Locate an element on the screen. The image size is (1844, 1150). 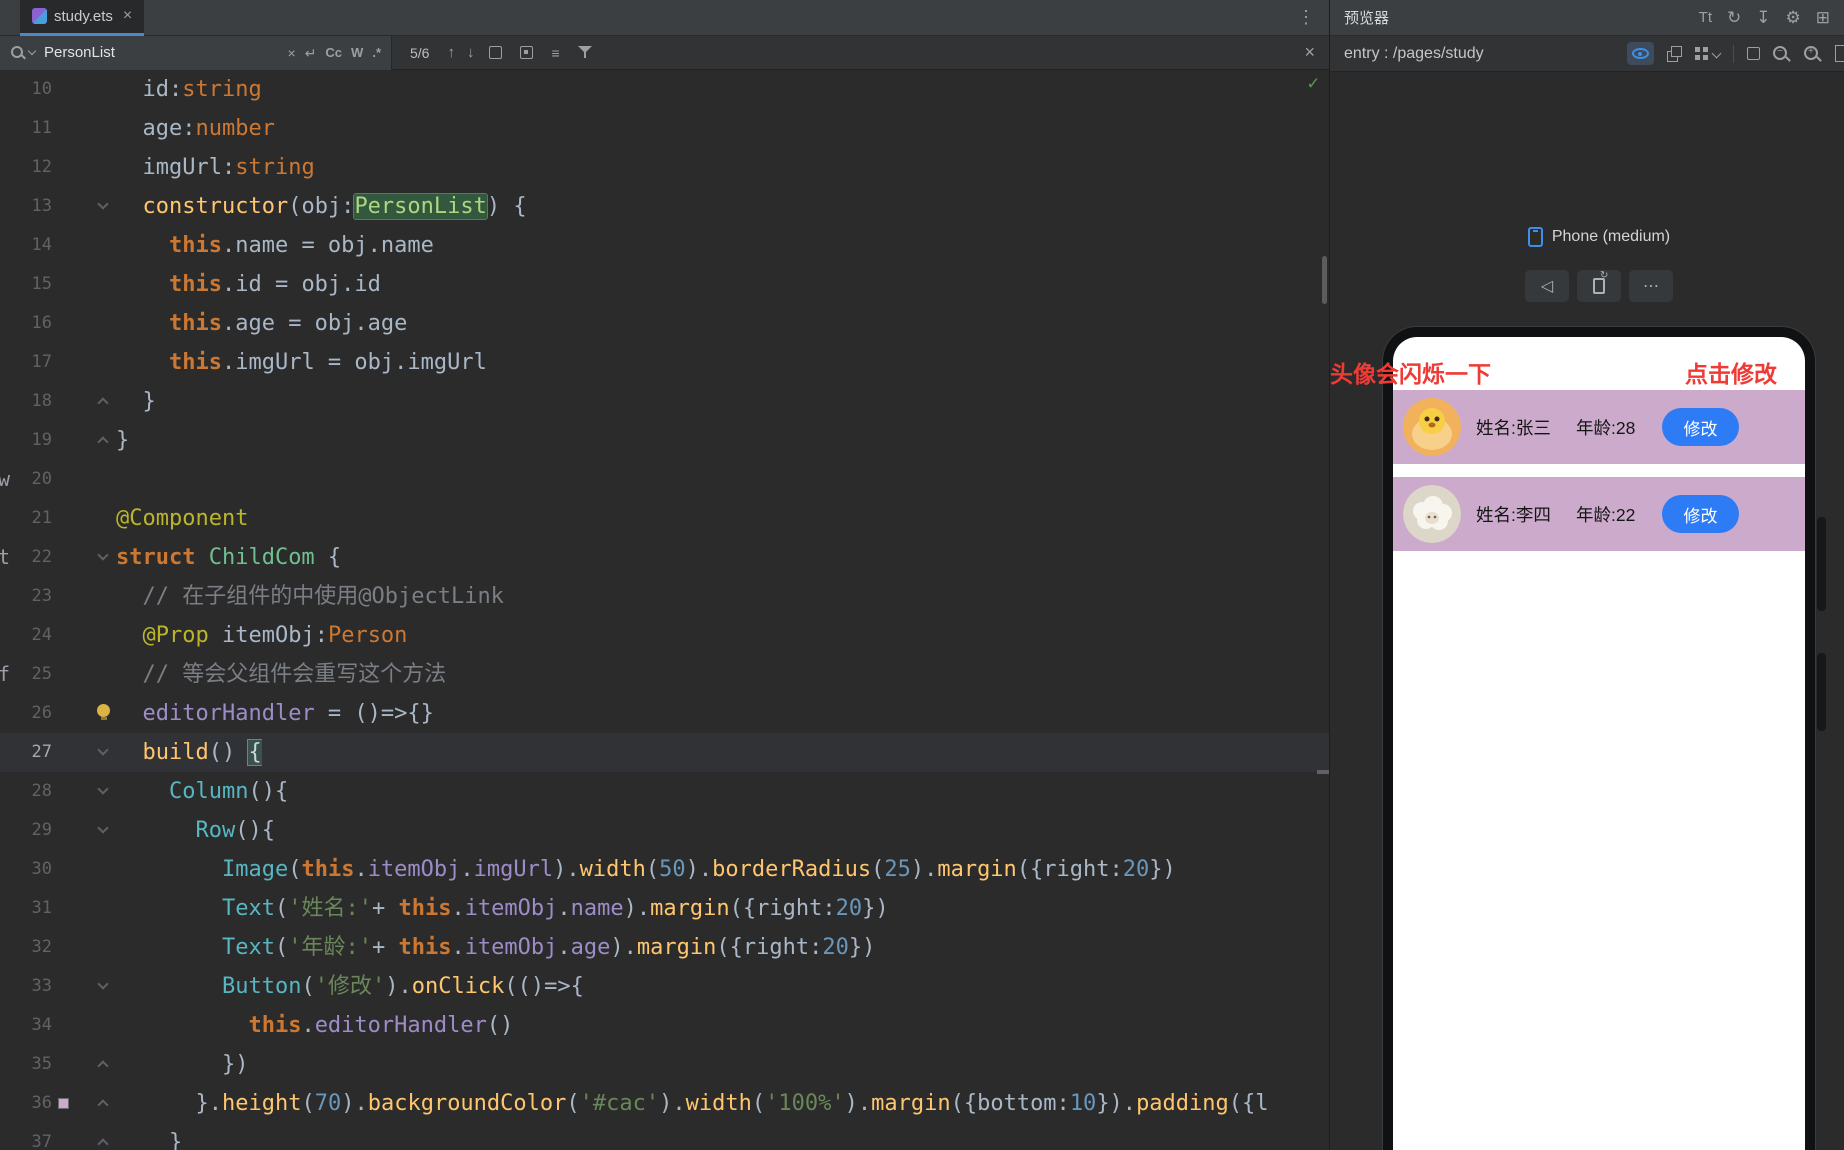
code-line: 25 // 等会父组件会重写这个方法 is located at coordinates (664, 674).